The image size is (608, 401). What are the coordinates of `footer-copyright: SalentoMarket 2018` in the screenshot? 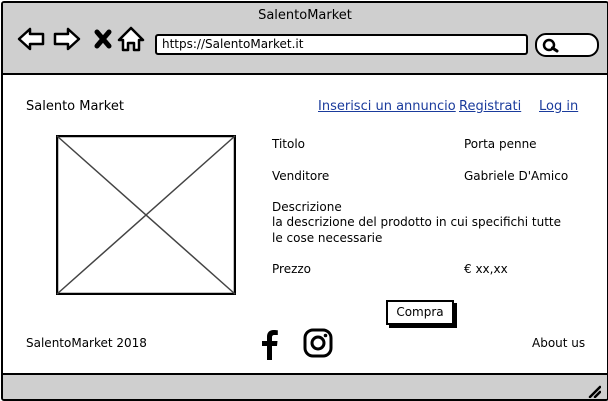 It's located at (86, 343).